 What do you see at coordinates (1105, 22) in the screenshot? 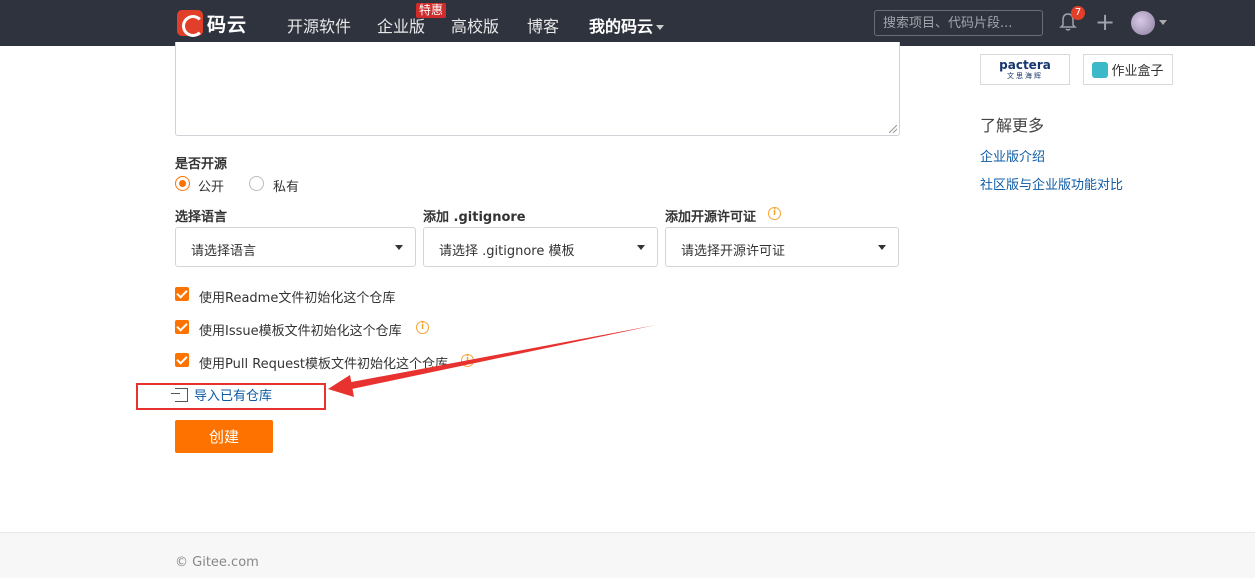
I see `add-icon: +` at bounding box center [1105, 22].